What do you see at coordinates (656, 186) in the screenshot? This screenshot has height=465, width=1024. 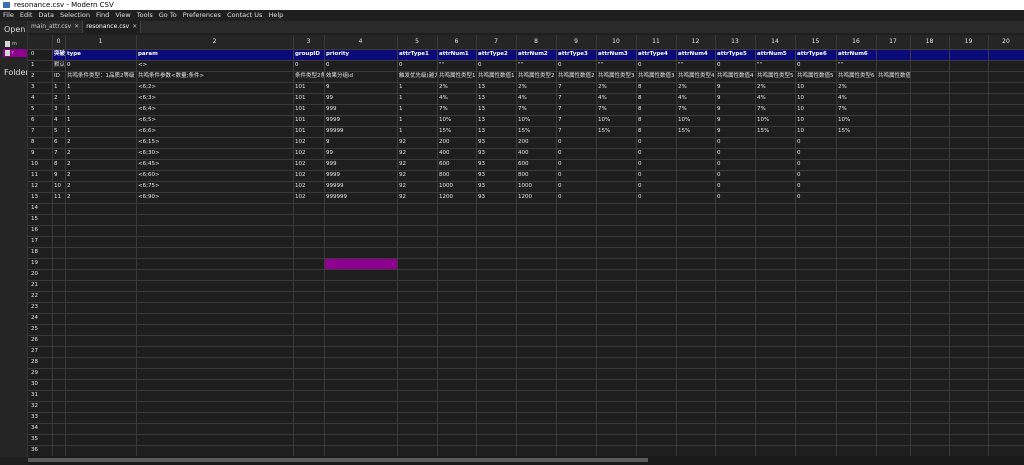 I see `cell-r12-c11: 0` at bounding box center [656, 186].